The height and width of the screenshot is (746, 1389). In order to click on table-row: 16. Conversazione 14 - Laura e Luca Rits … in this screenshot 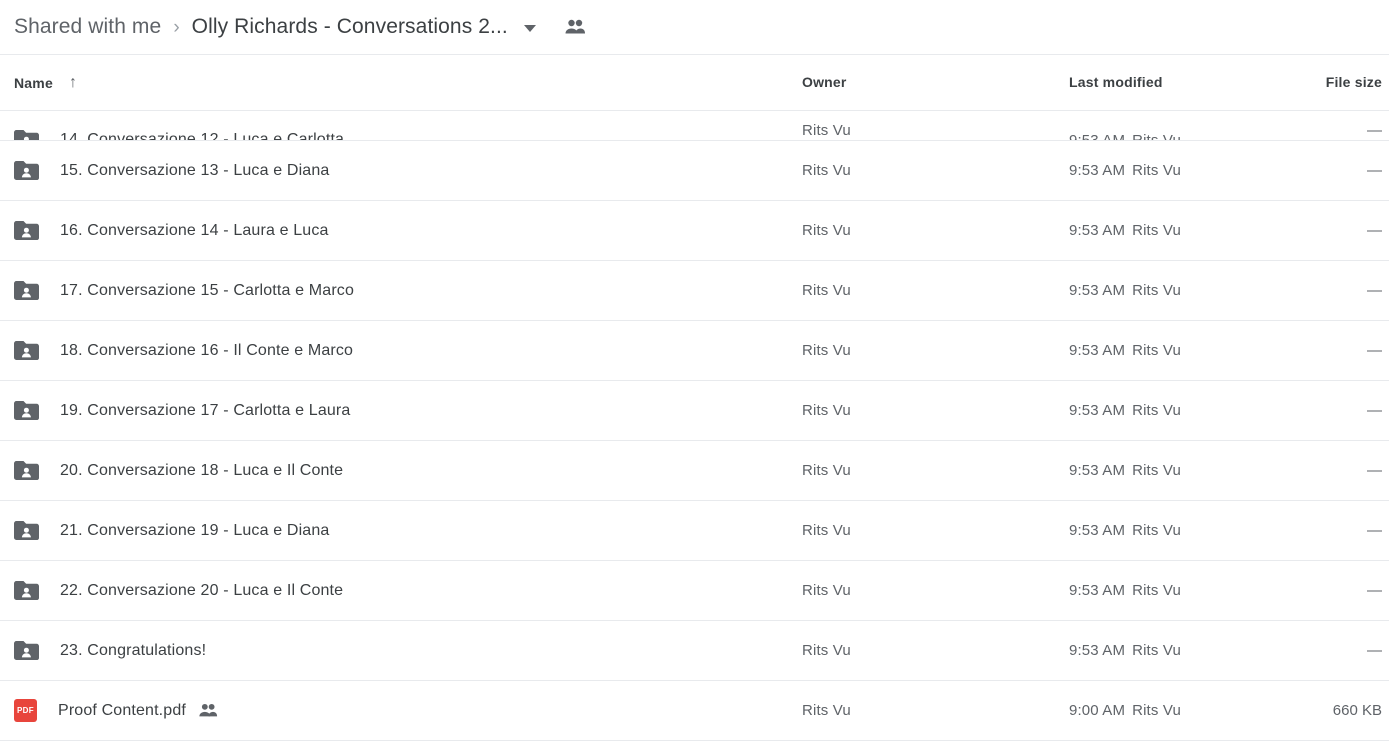, I will do `click(694, 231)`.